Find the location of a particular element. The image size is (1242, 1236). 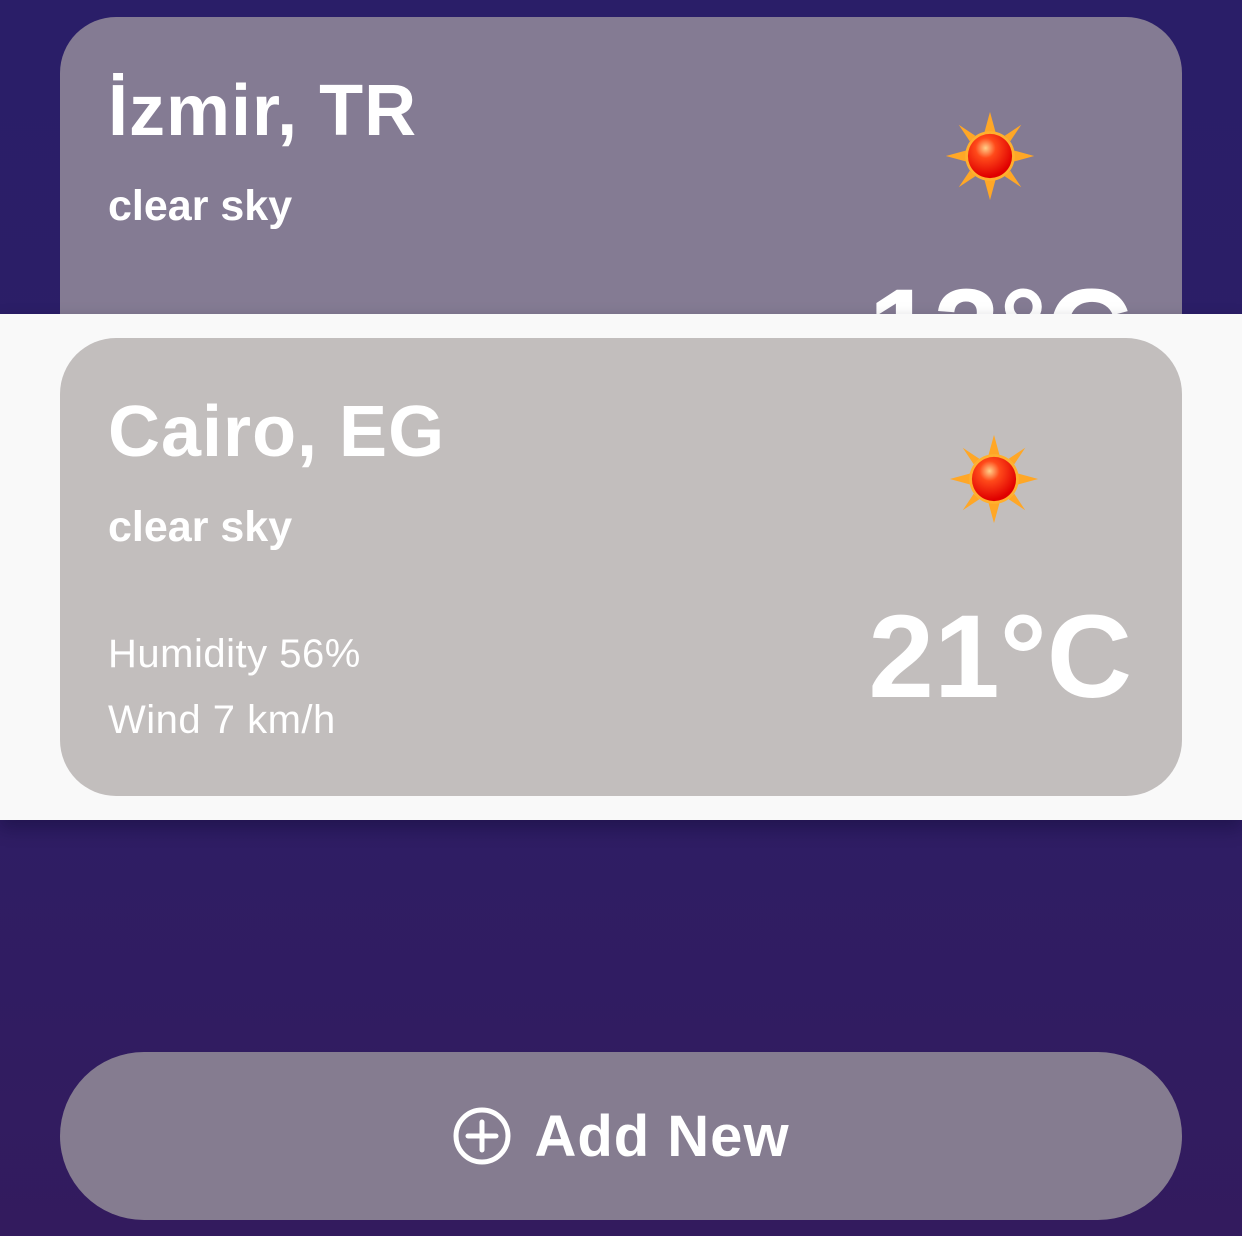

add-new-label: Add New is located at coordinates (662, 1136).